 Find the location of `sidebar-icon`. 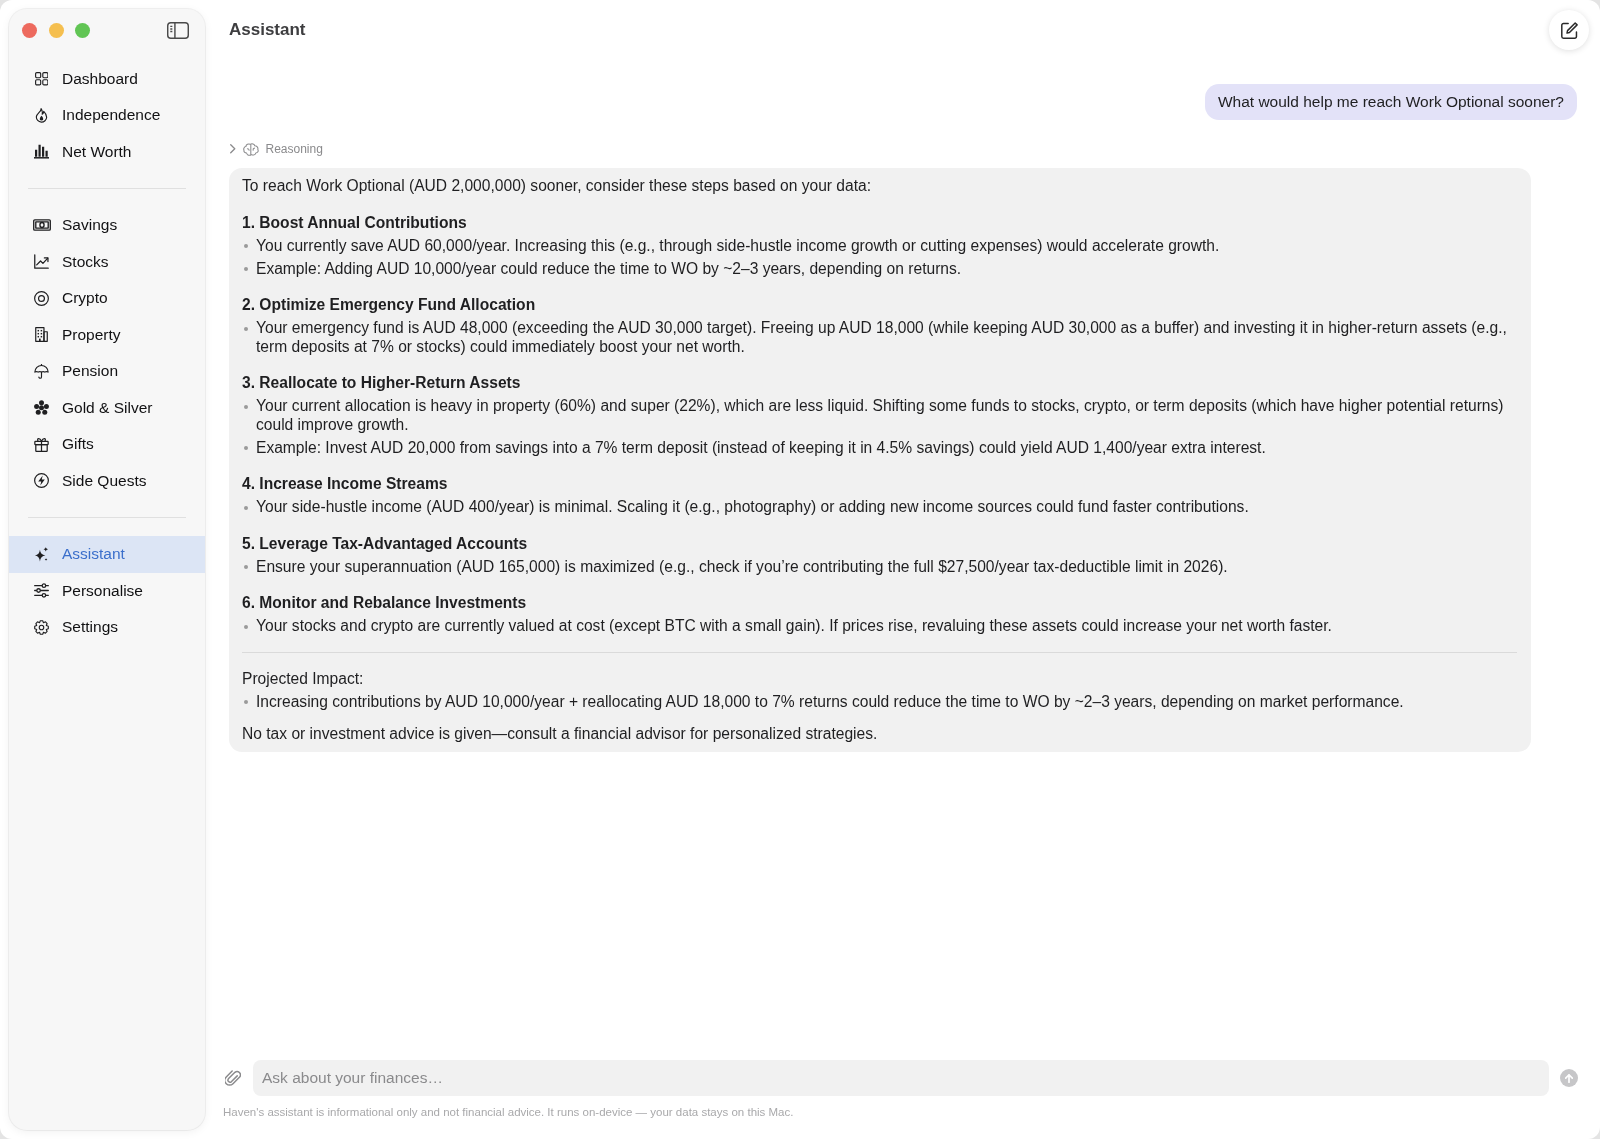

sidebar-icon is located at coordinates (178, 30).